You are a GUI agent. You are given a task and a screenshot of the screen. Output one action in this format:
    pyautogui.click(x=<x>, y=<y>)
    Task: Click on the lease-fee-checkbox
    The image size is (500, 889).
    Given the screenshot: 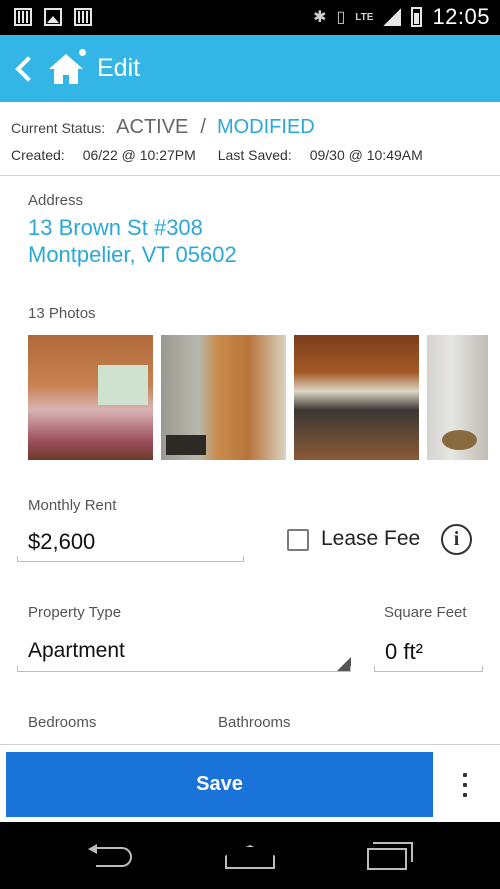 What is the action you would take?
    pyautogui.click(x=298, y=540)
    